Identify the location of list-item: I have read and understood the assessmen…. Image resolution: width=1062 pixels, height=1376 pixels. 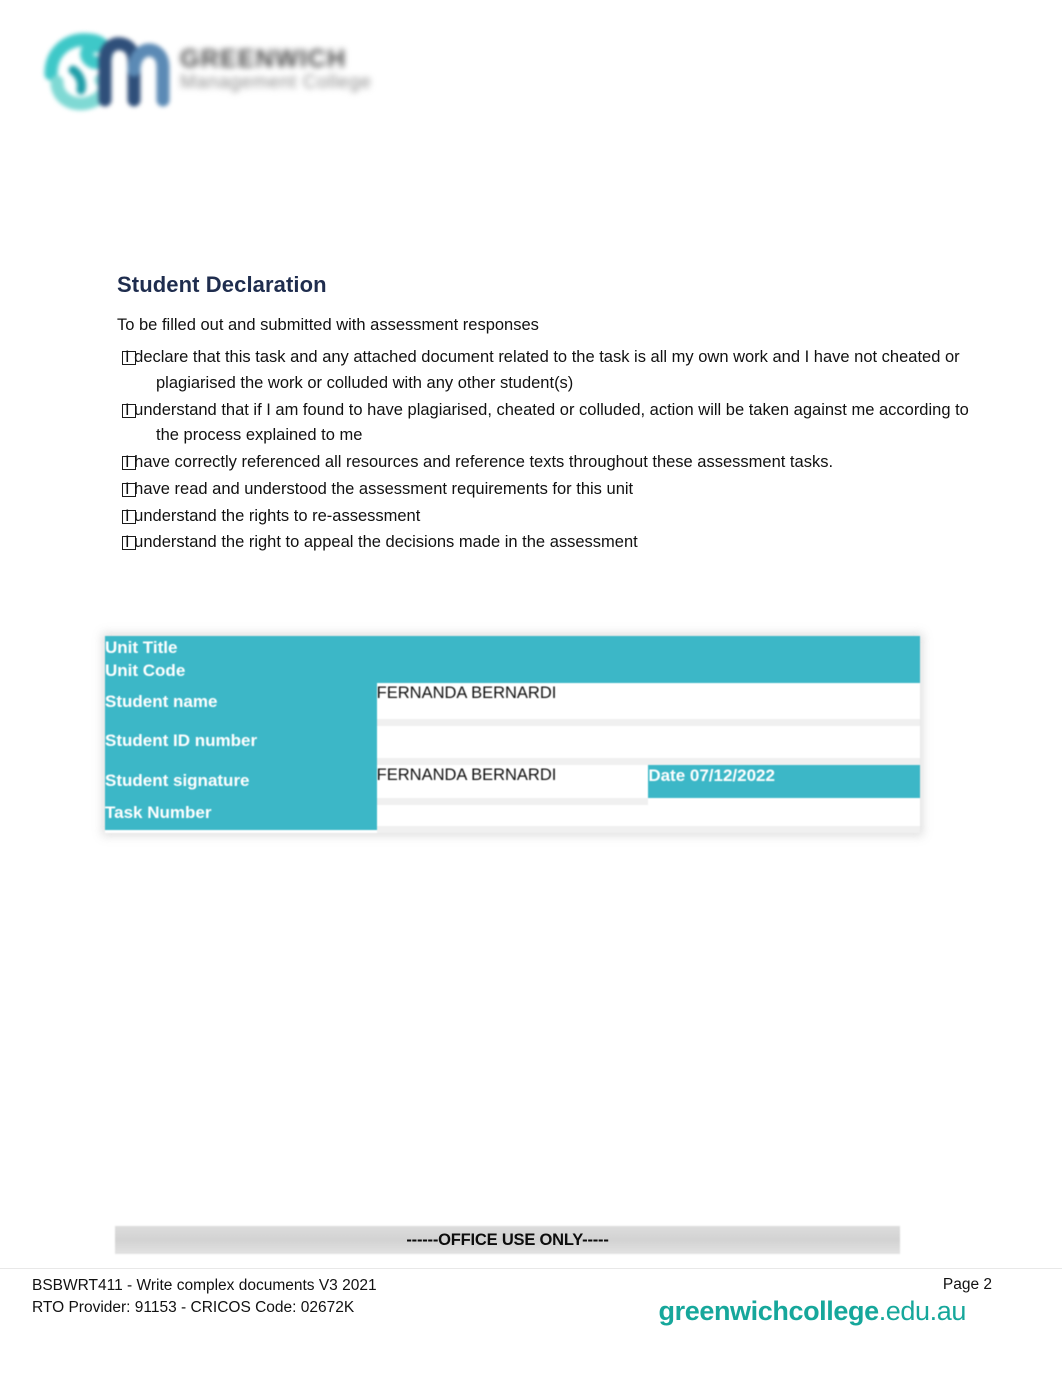
(554, 490).